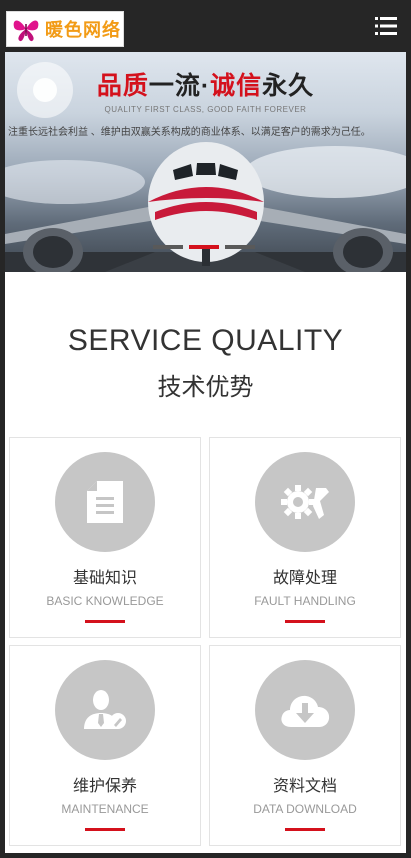  What do you see at coordinates (304, 786) in the screenshot?
I see `service-title-cn: 资料文档` at bounding box center [304, 786].